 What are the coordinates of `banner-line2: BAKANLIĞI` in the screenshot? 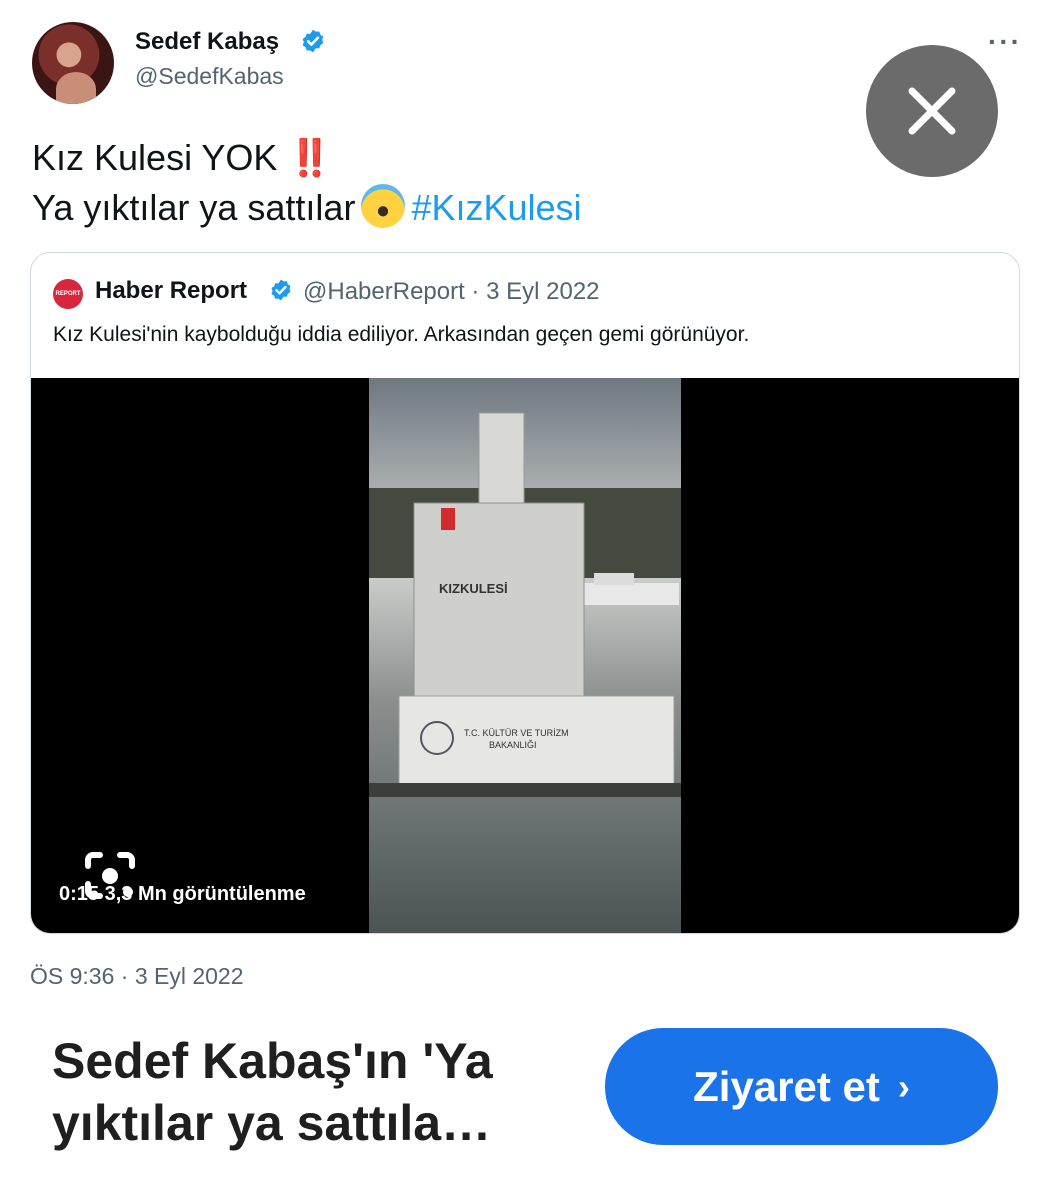 It's located at (513, 745).